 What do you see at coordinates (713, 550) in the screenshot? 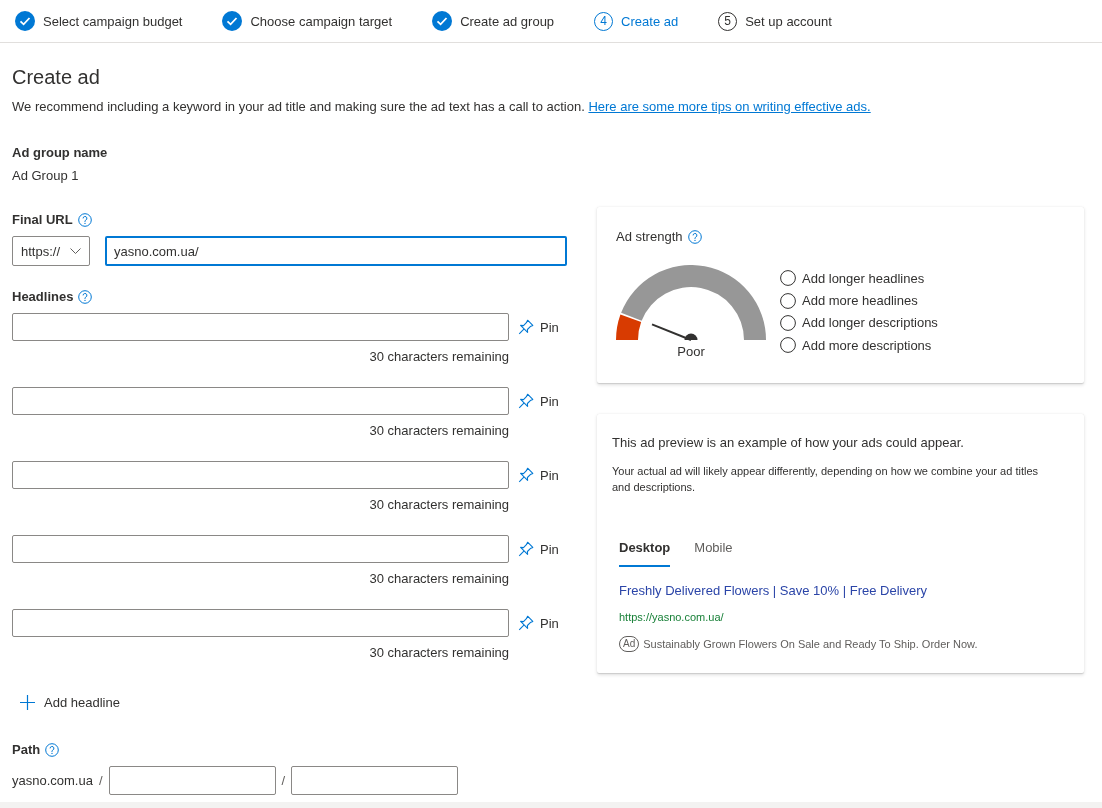
I see `preview-tab: Mobile` at bounding box center [713, 550].